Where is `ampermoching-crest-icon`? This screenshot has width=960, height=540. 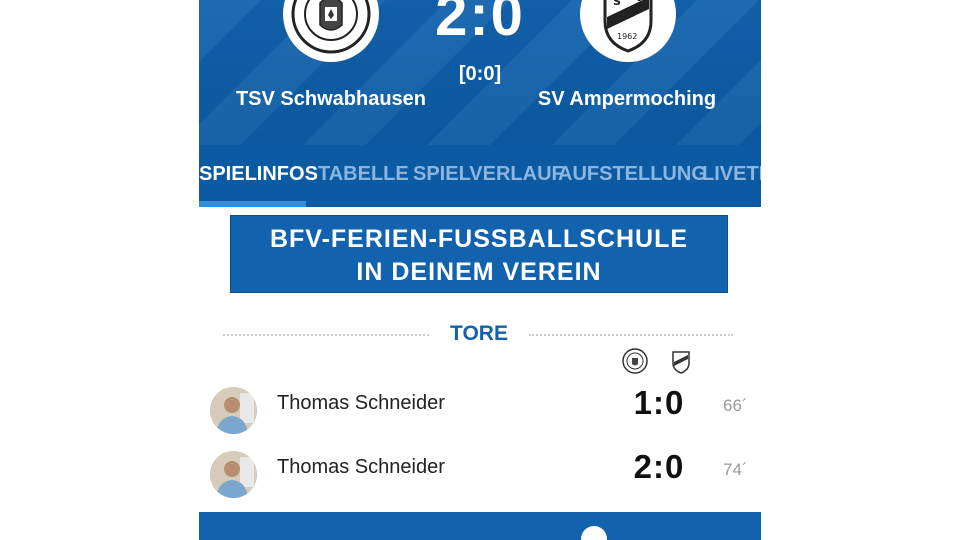
ampermoching-crest-icon is located at coordinates (681, 362).